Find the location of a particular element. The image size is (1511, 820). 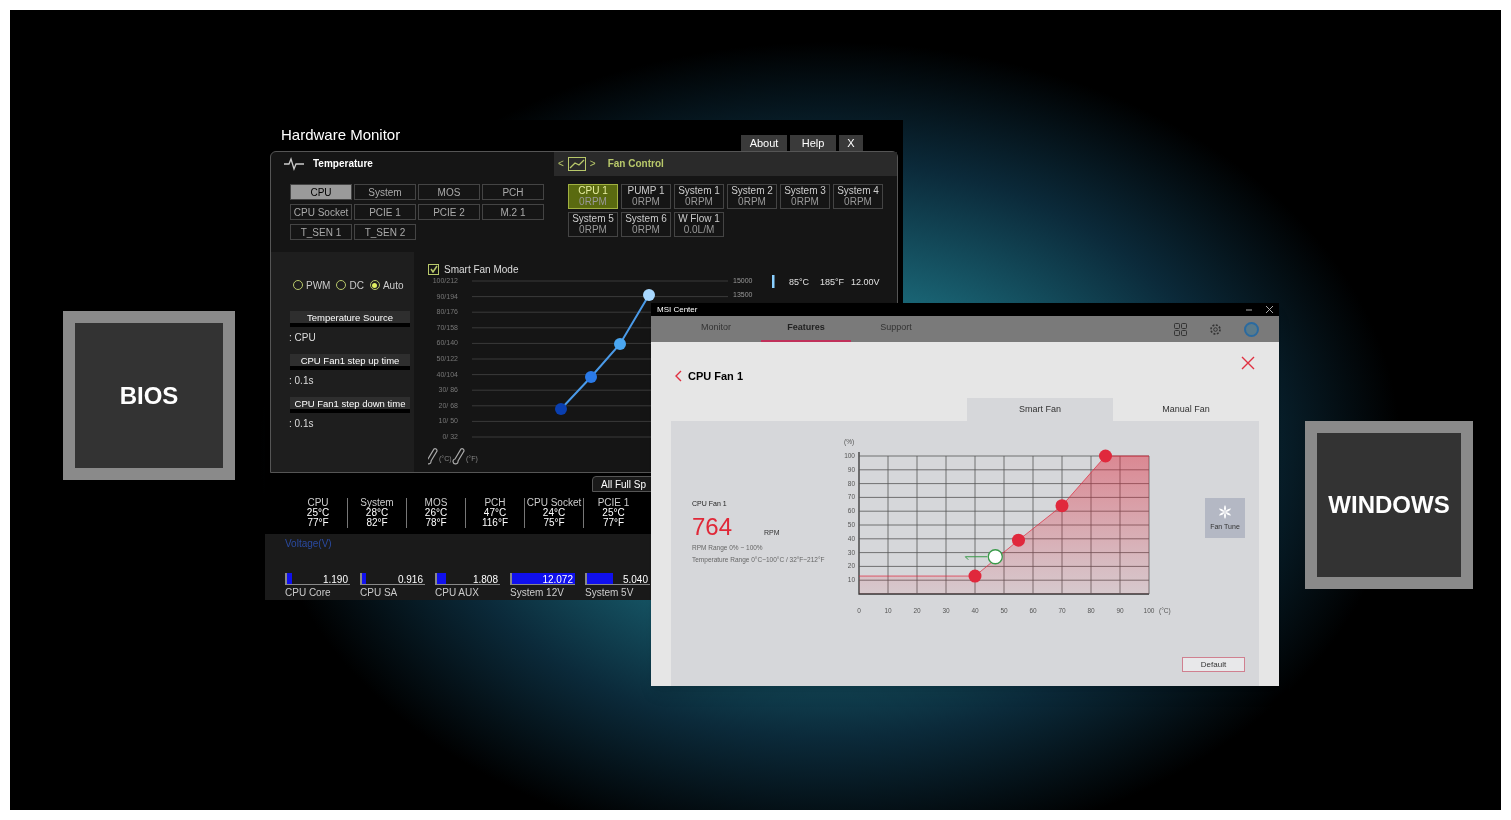

temperature-reading: PCIE 1 25°C 77°F is located at coordinates (613, 512).